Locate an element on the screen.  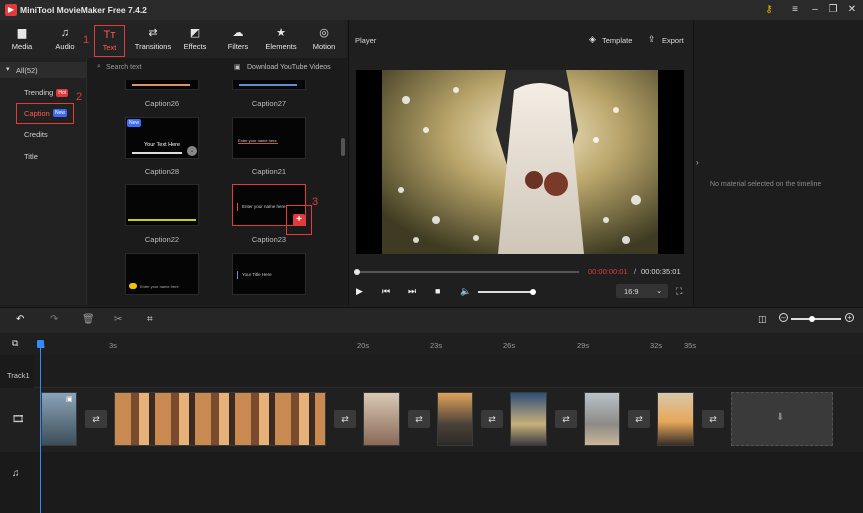
tab-transitions: ⇄ Transitions is located at coordinates (153, 39).